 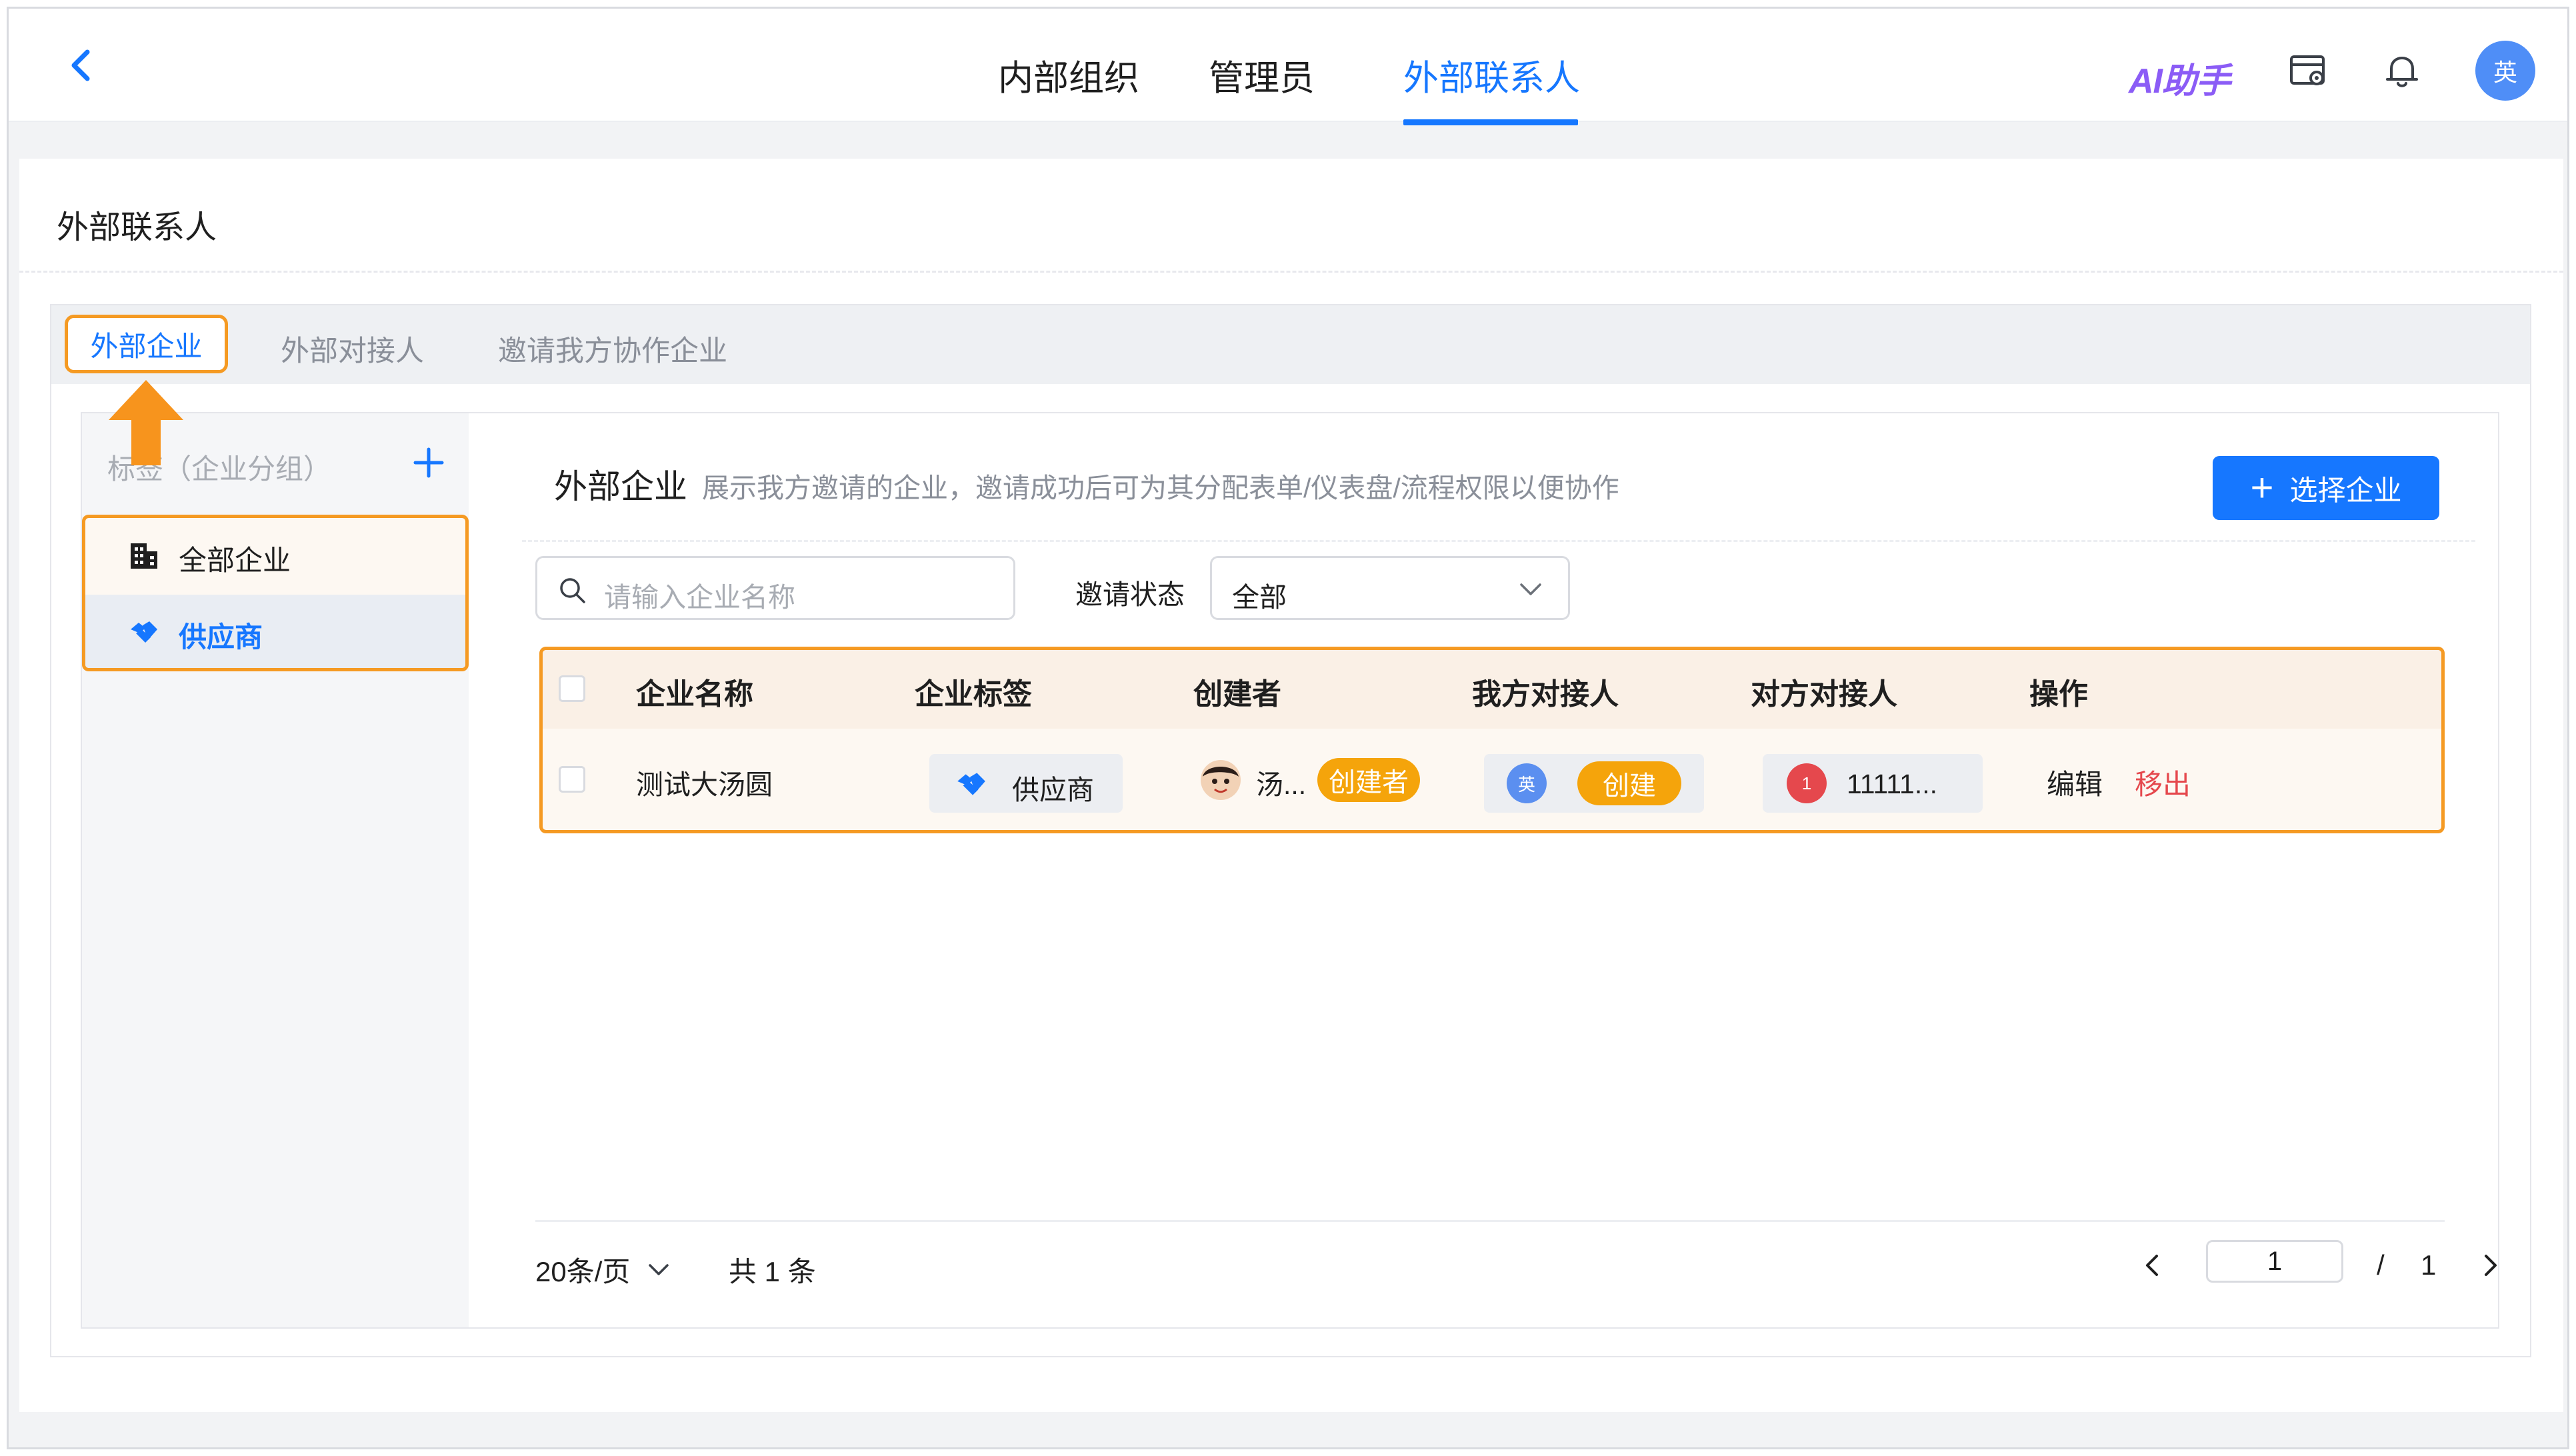 I want to click on tab-admins: 管理员, so click(x=1262, y=75).